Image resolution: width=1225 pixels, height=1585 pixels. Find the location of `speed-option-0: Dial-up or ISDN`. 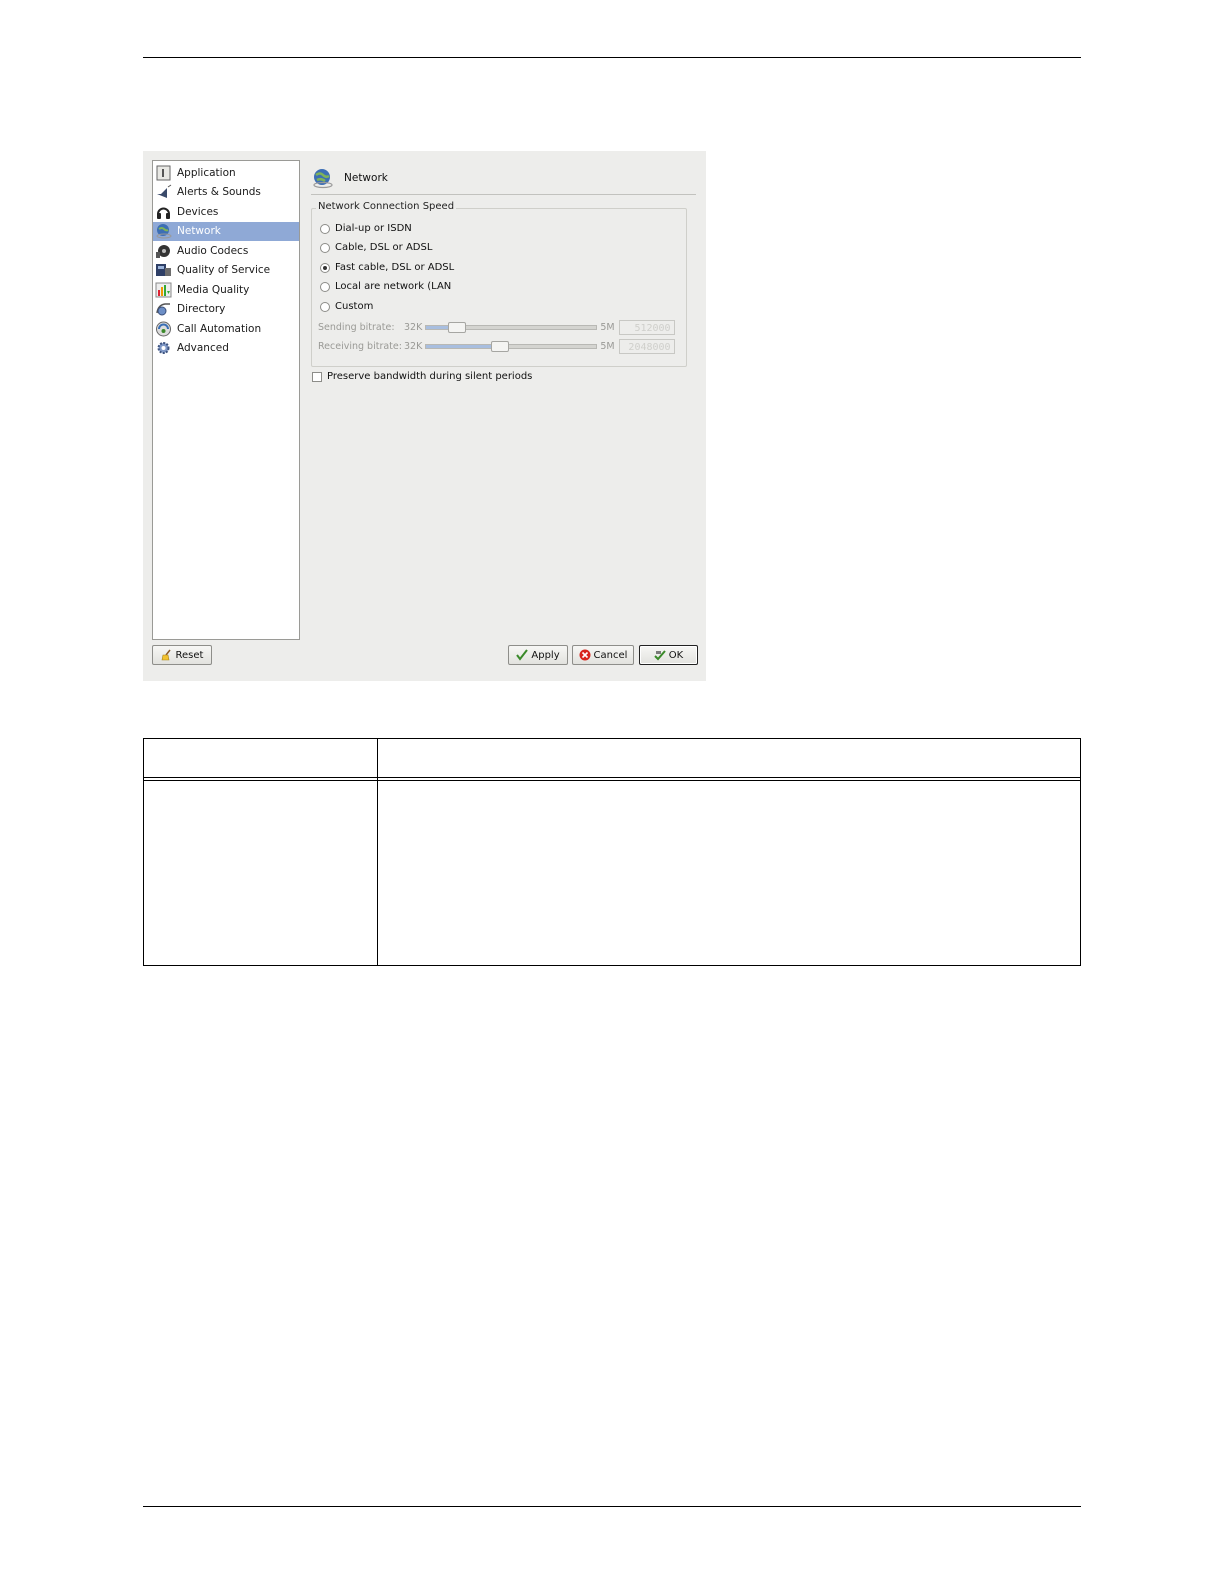

speed-option-0: Dial-up or ISDN is located at coordinates (366, 228).